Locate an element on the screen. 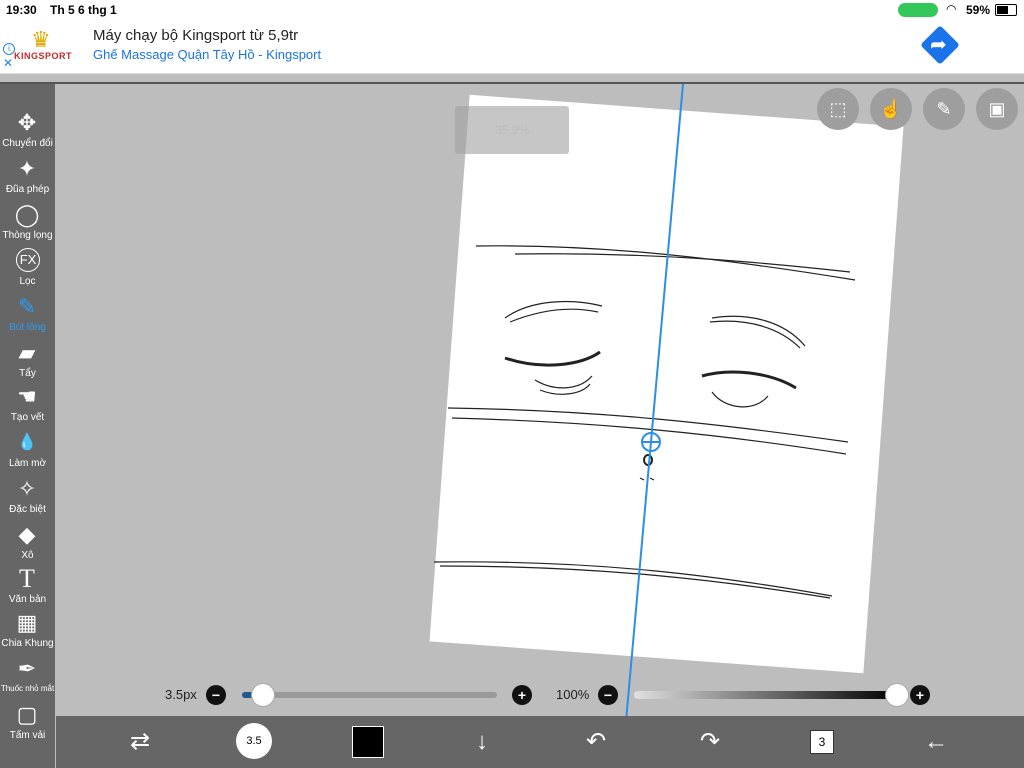  brush-size-slider is located at coordinates (369, 695).